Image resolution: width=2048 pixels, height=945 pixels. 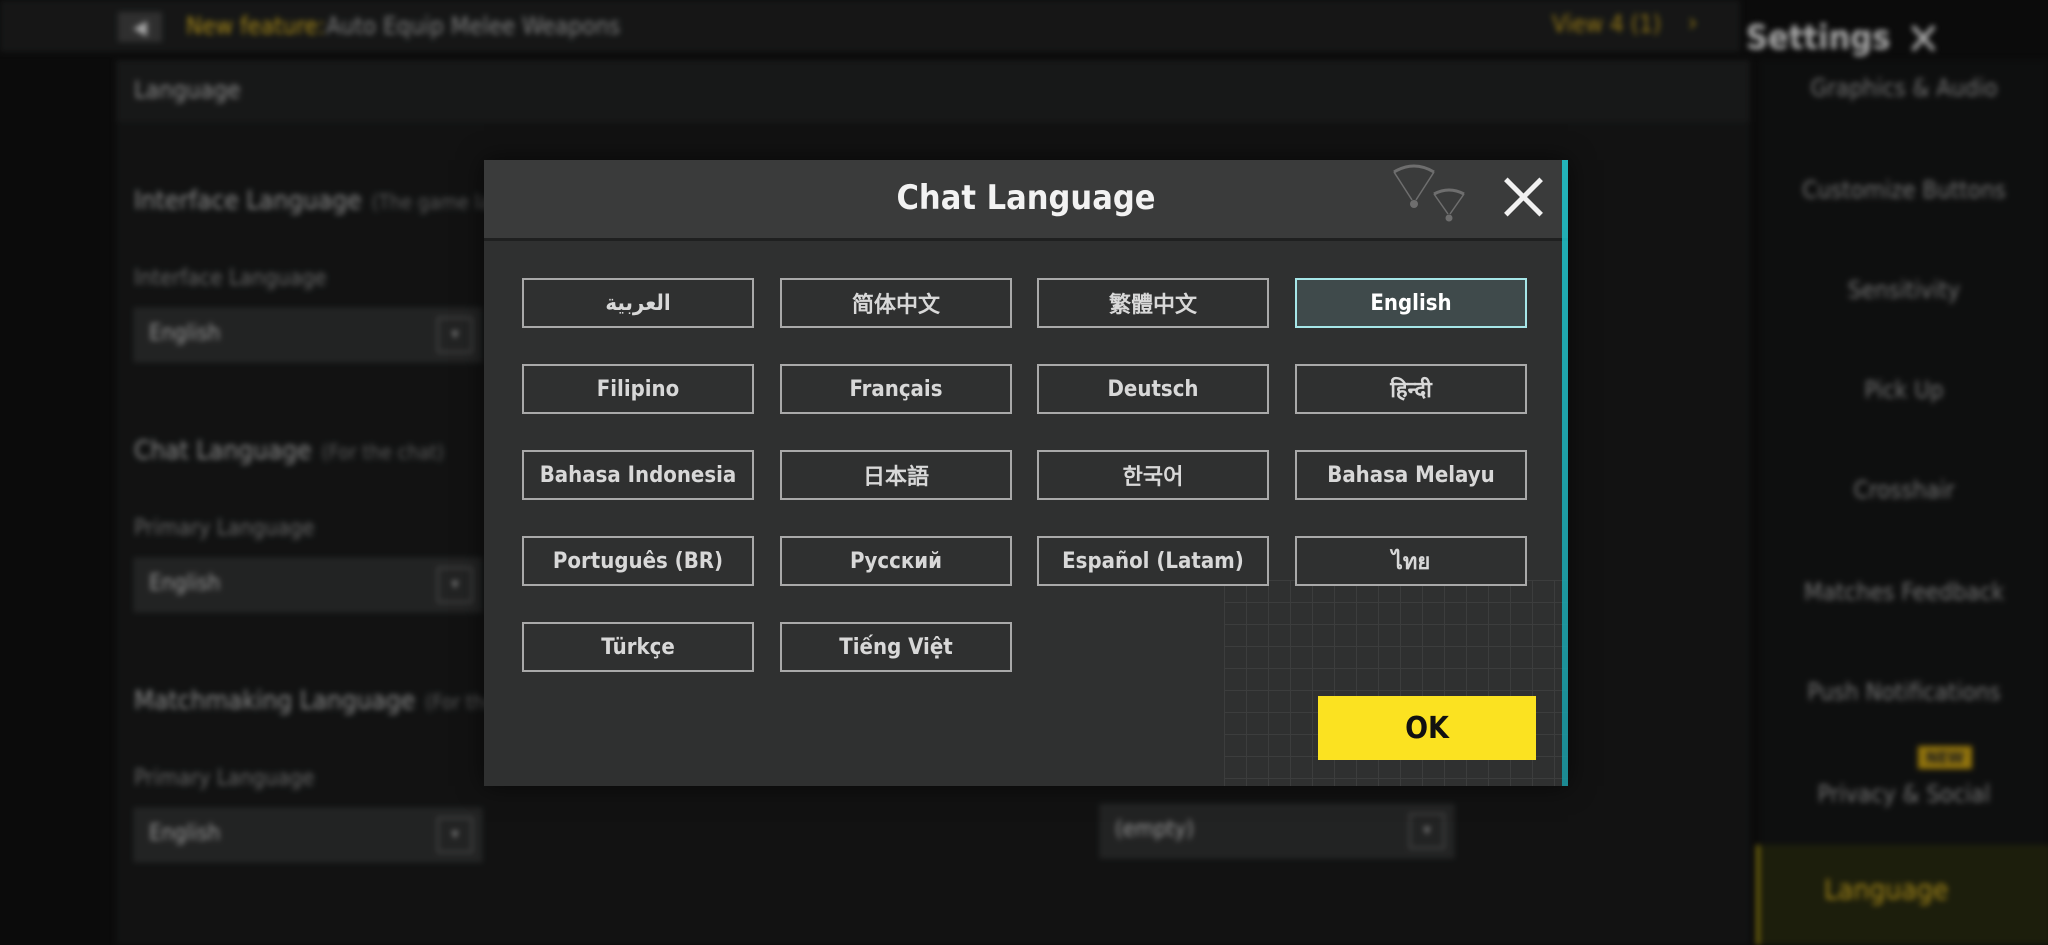 I want to click on language-option: हिन्दी, so click(x=1411, y=389).